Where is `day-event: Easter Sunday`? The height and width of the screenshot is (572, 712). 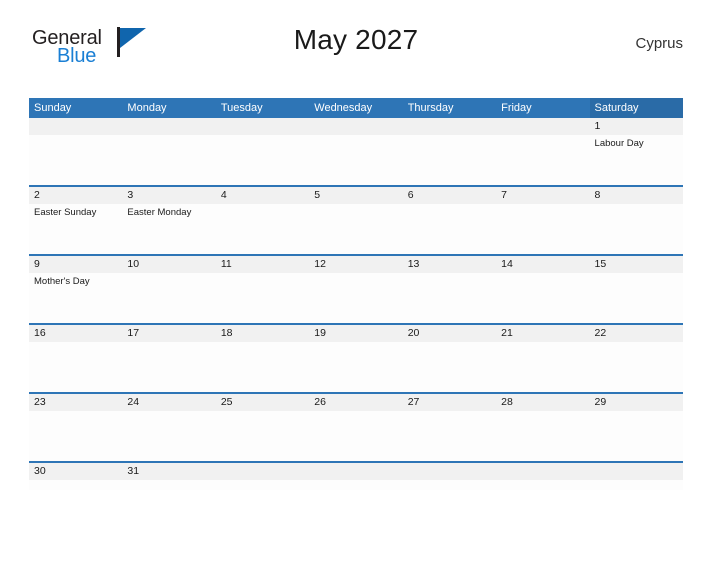 day-event: Easter Sunday is located at coordinates (65, 212).